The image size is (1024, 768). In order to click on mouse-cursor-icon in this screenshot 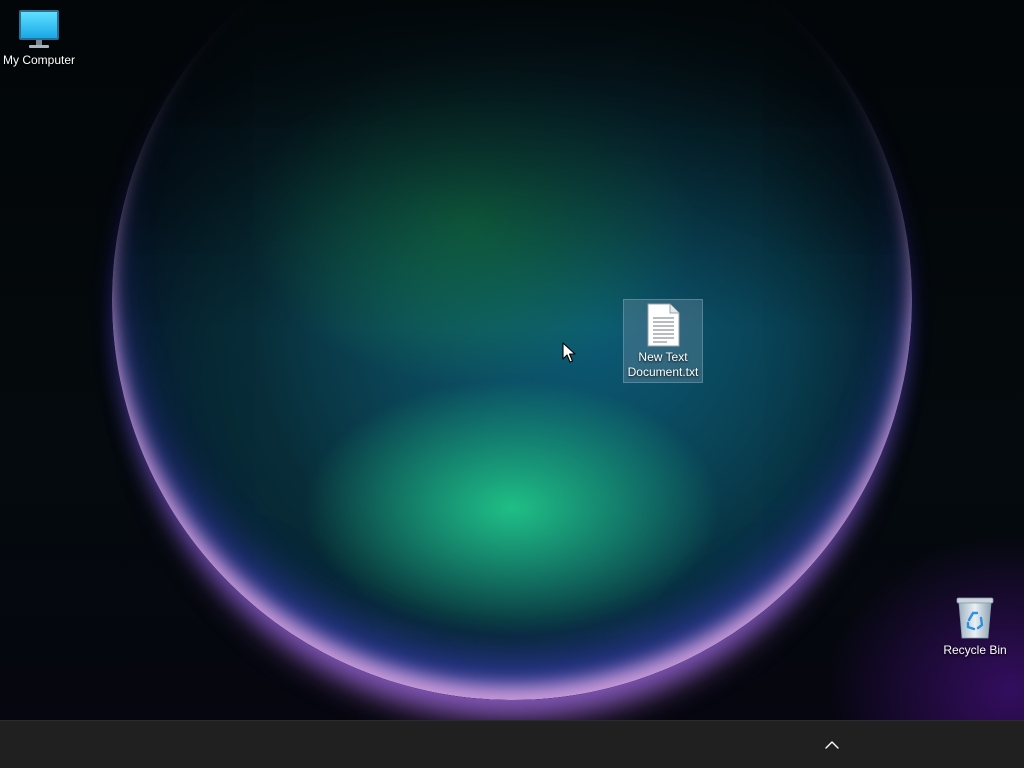, I will do `click(569, 352)`.